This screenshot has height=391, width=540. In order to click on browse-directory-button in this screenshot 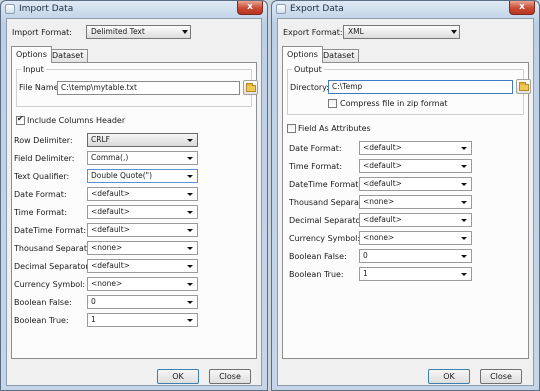, I will do `click(523, 86)`.